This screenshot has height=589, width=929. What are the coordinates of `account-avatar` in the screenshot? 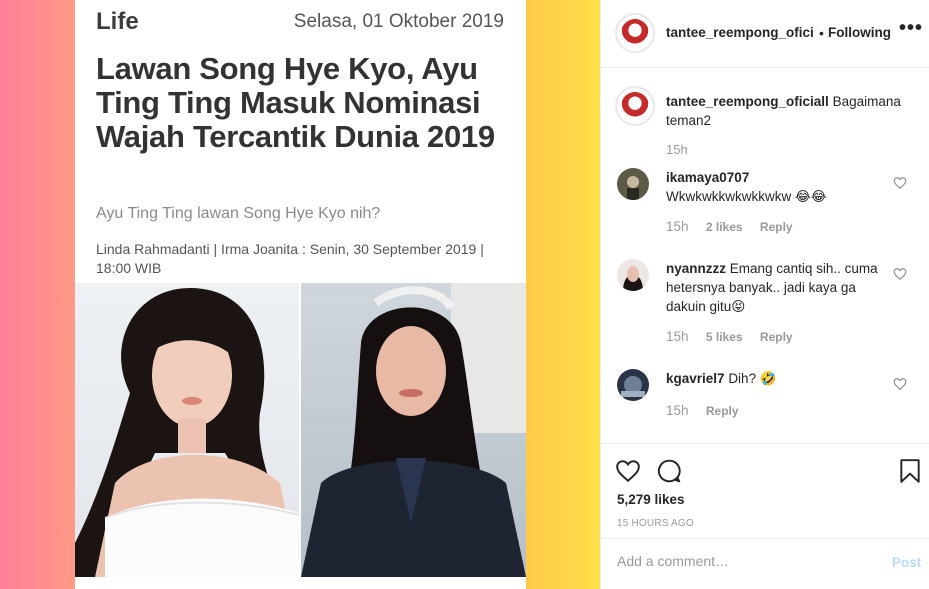 It's located at (635, 33).